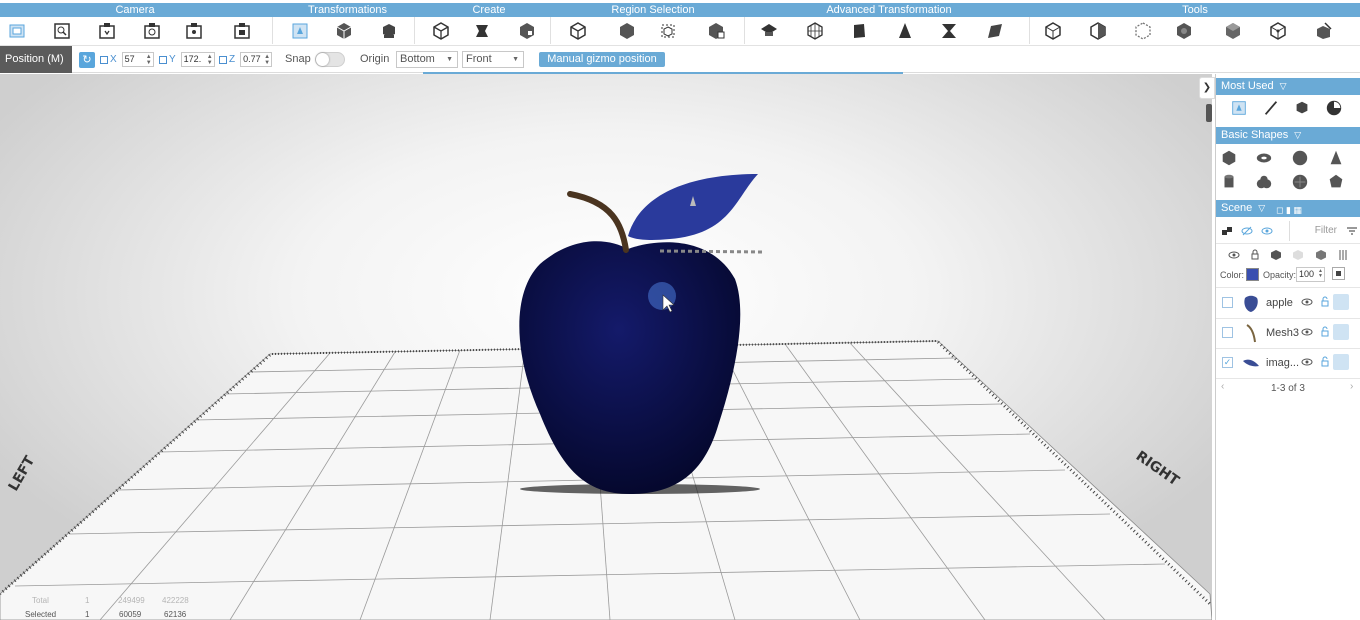 This screenshot has width=1360, height=620. I want to click on scene-header: Scene ▽ ◻ ▮ ▦, so click(1288, 208).